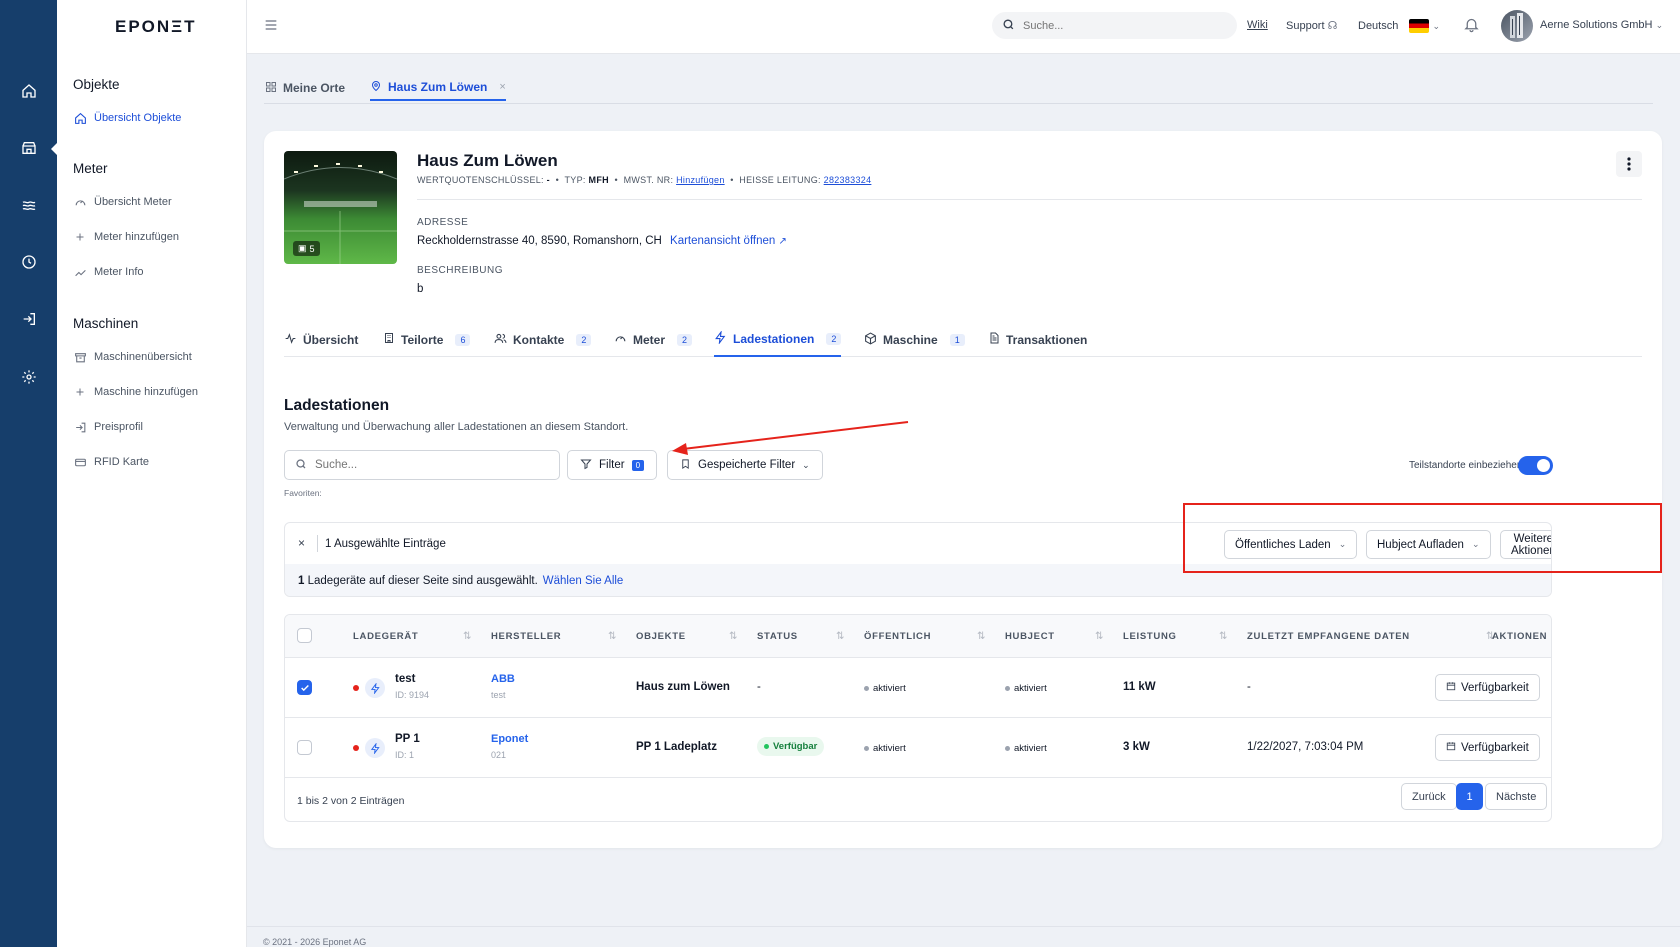  Describe the element at coordinates (963, 936) in the screenshot. I see `footer: © 2021 - 2026 Eponet AG` at that location.